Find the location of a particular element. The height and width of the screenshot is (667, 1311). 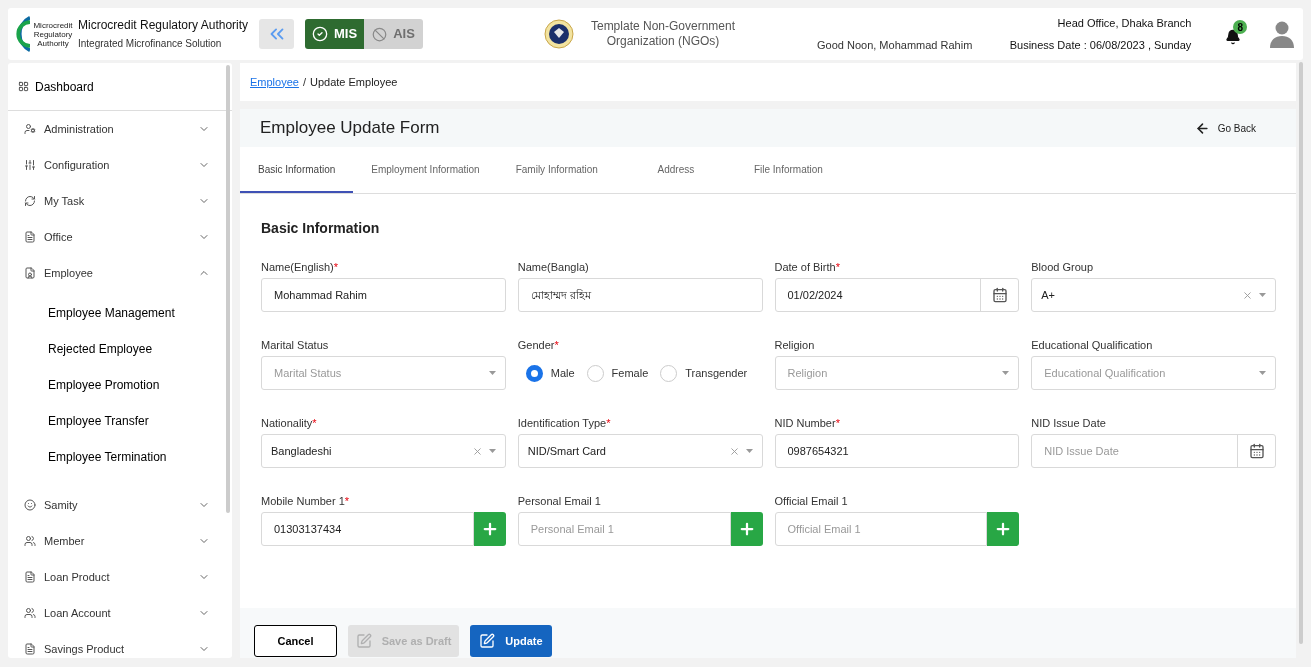

logo-text: Microcredit Regulatory Authority is located at coordinates (53, 34).